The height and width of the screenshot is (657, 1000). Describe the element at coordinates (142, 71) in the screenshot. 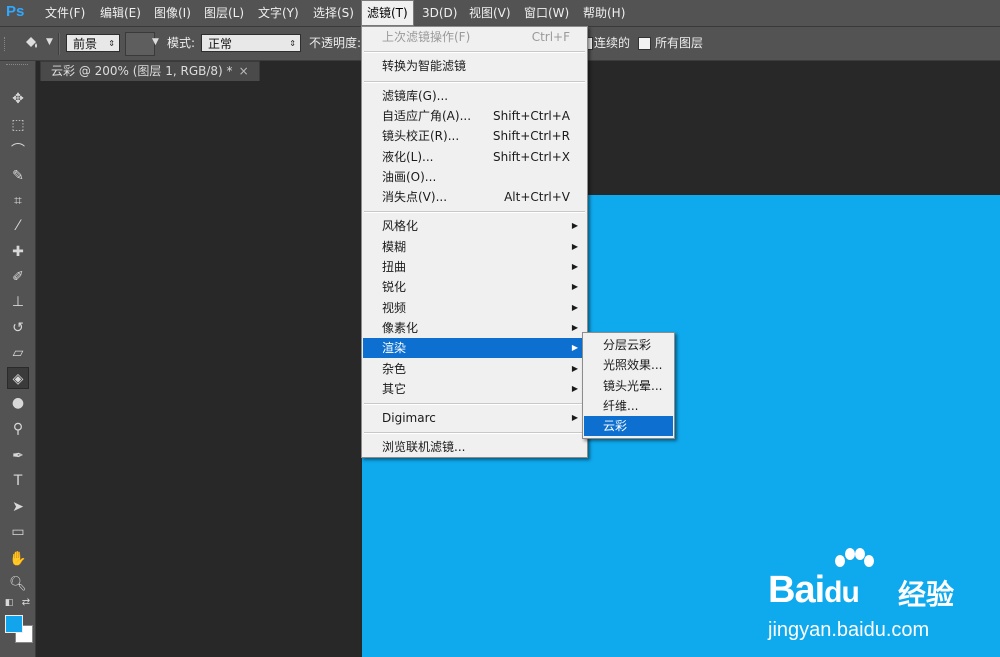

I see `document-tab-title: 云彩 @ 200% (图层 1, RGB/8) *` at that location.